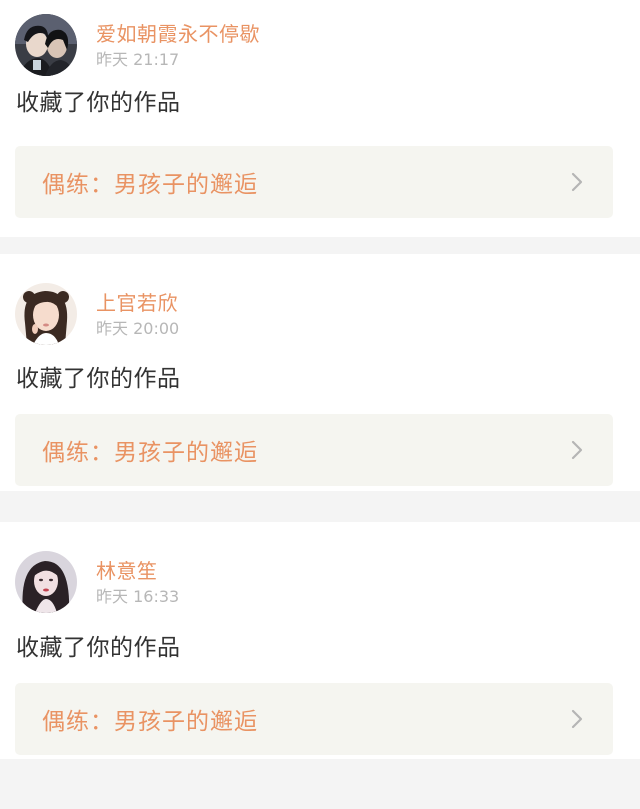 The height and width of the screenshot is (809, 640). I want to click on user-meta: 林意笙 昨天 16:33, so click(137, 582).